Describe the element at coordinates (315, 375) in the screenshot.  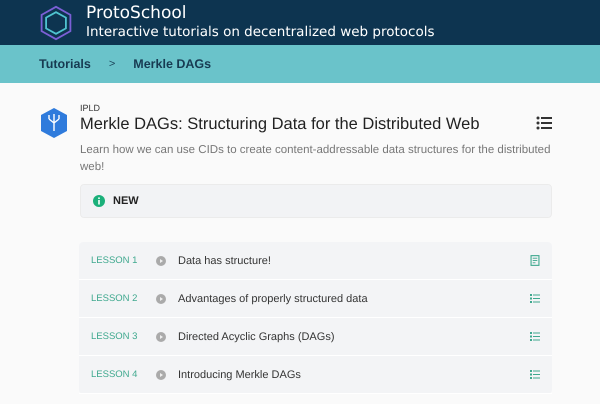
I see `lesson-row: LESSON 4 Introducing Merkle DAGs` at that location.